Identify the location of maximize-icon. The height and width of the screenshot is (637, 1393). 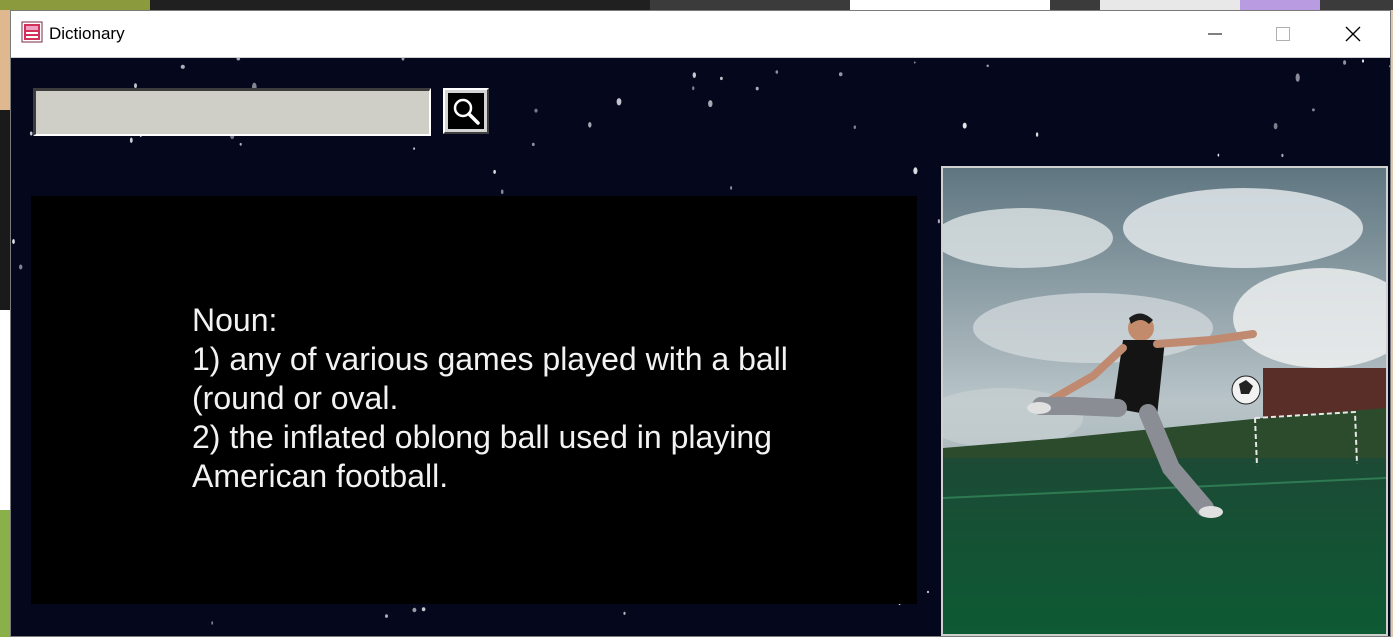
(1283, 34).